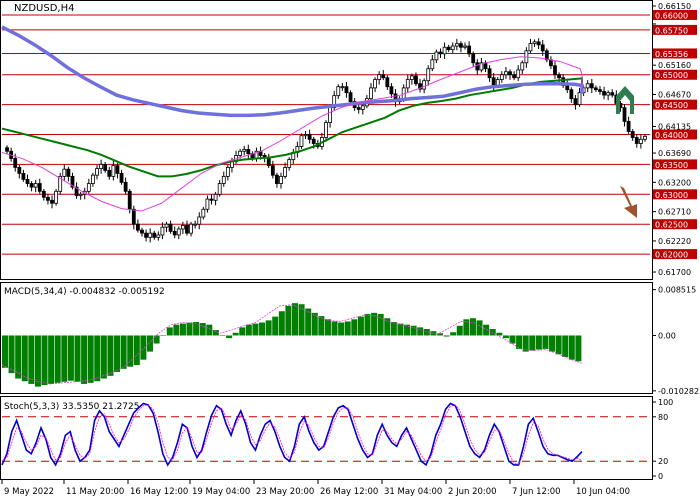 This screenshot has height=504, width=700. What do you see at coordinates (667, 335) in the screenshot?
I see `macd-axis-label: 0.00` at bounding box center [667, 335].